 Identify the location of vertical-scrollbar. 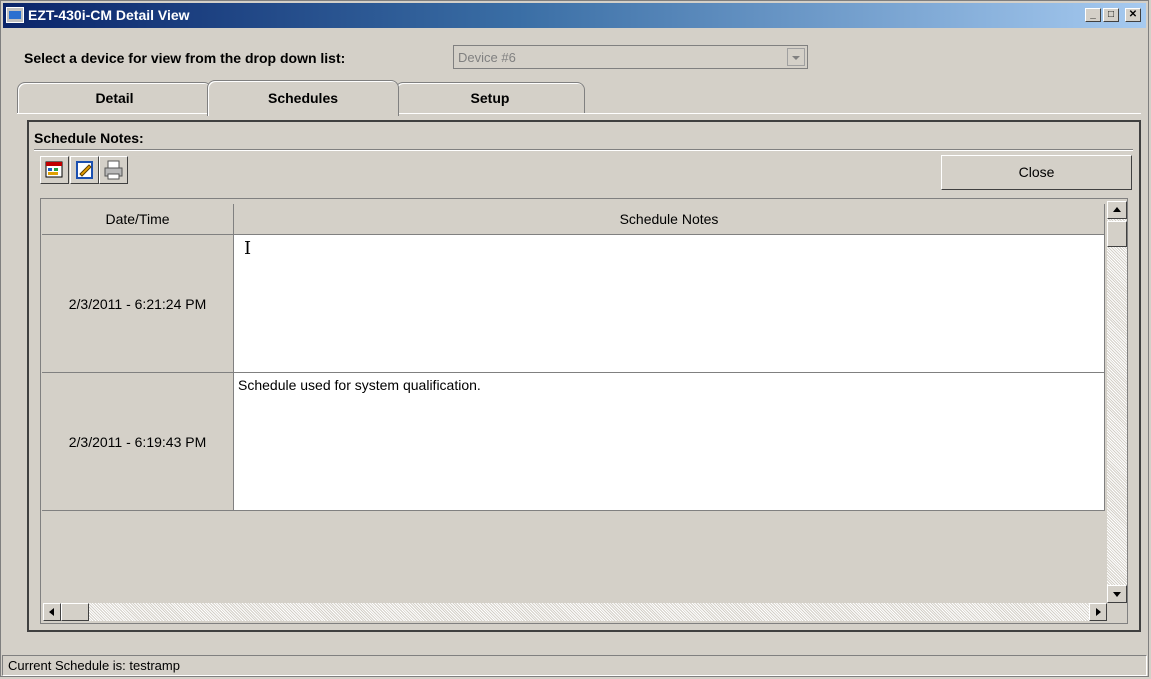
(1117, 402).